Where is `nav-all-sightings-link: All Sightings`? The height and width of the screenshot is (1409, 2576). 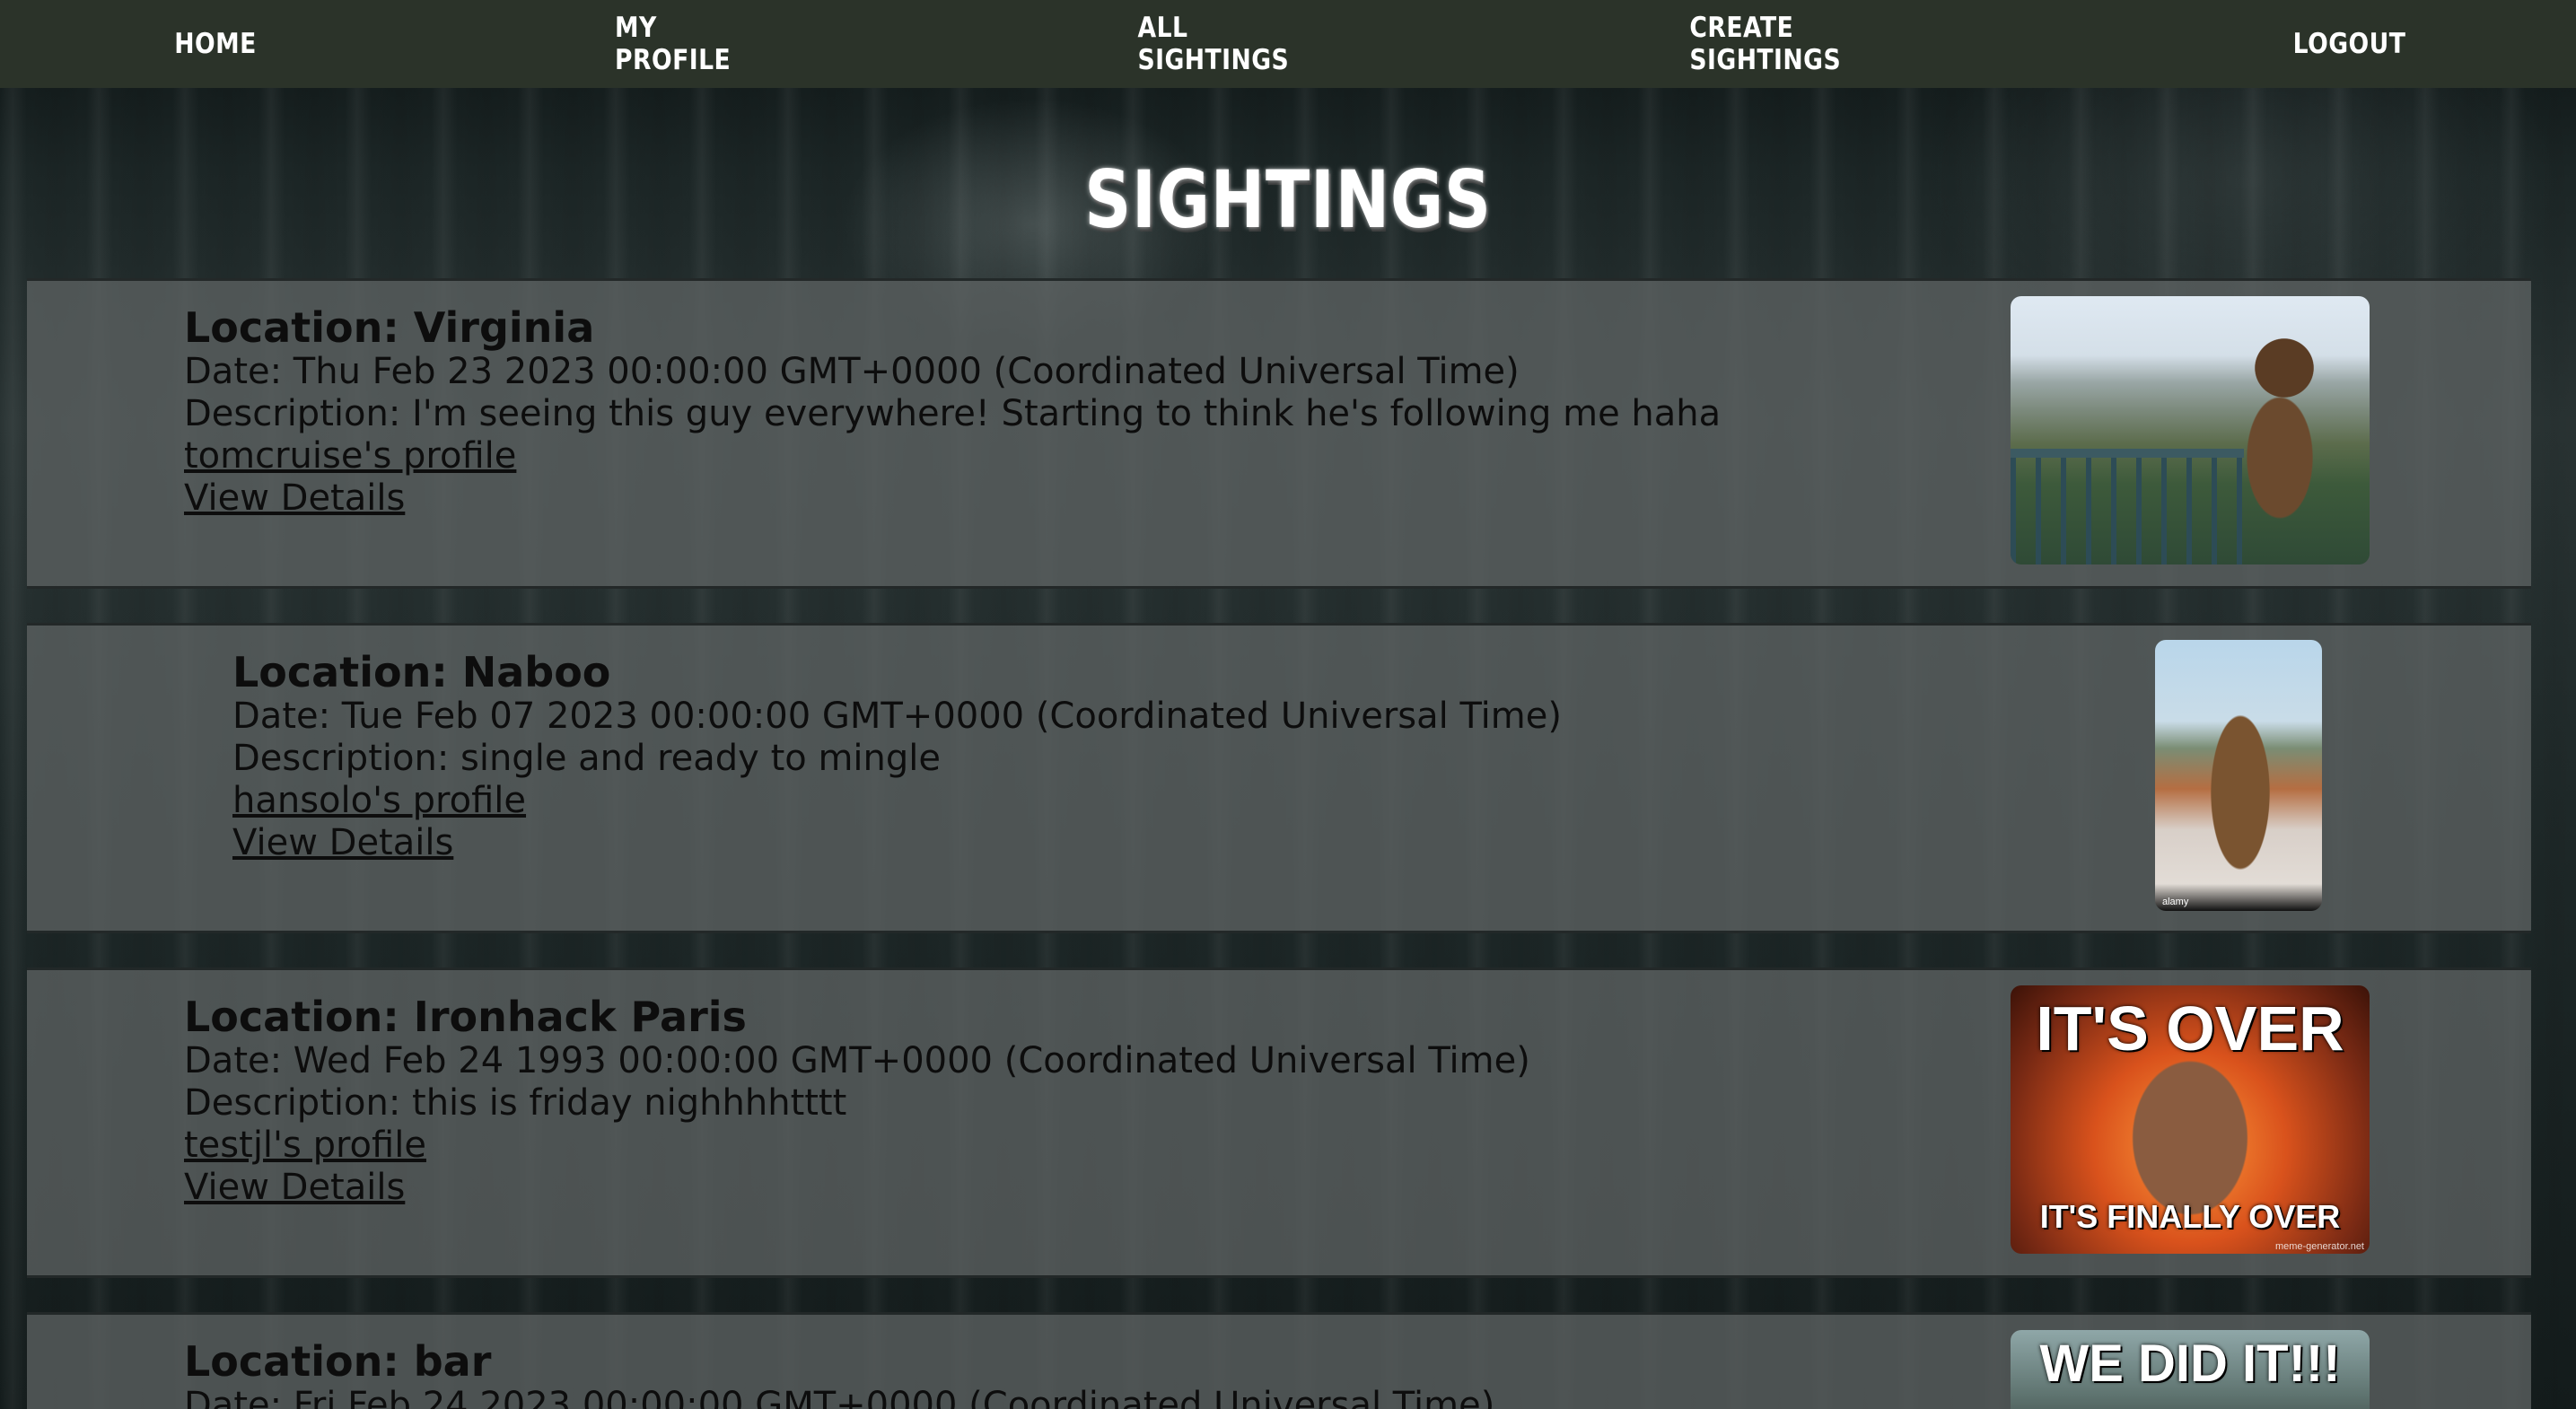
nav-all-sightings-link: All Sightings is located at coordinates (1234, 44).